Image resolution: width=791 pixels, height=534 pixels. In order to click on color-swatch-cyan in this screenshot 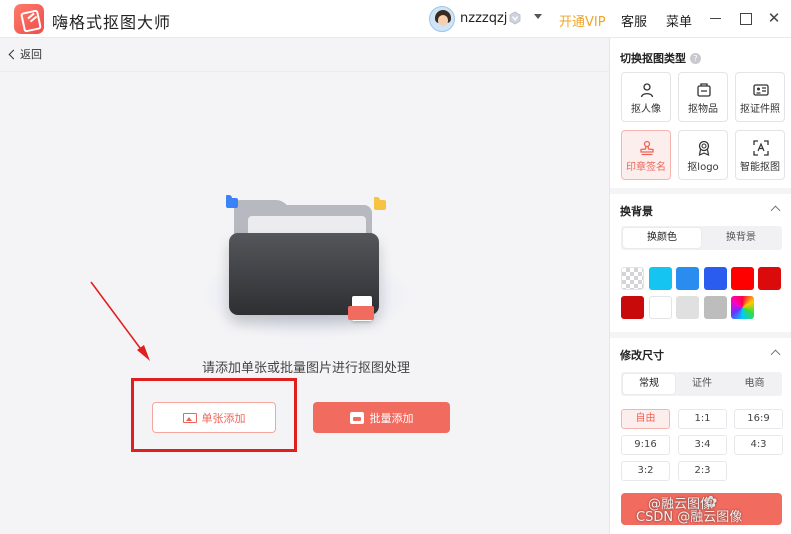, I will do `click(660, 278)`.